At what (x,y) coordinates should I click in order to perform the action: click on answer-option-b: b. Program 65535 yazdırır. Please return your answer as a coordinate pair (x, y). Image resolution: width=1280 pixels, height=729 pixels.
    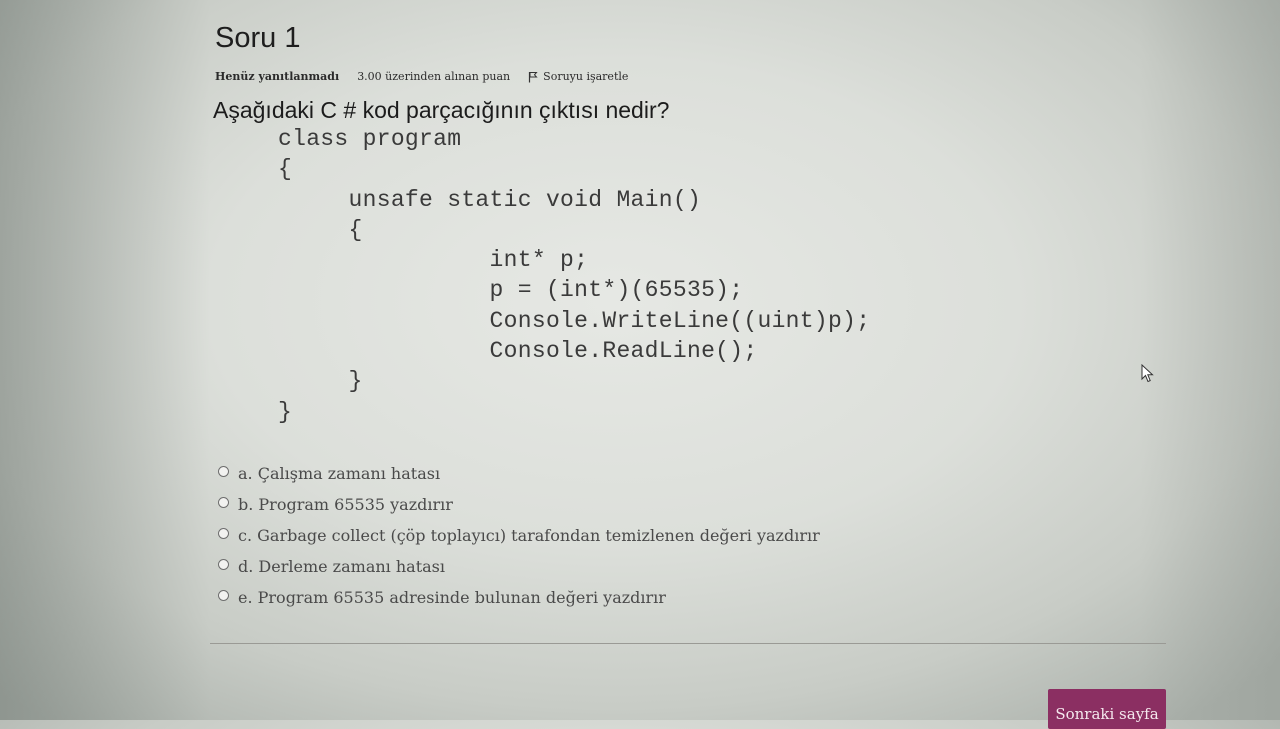
    Looking at the image, I should click on (519, 504).